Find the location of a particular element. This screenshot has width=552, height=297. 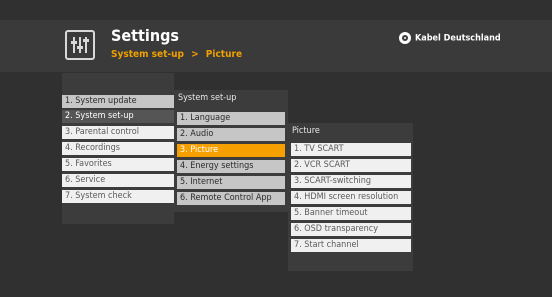

picture-item-hdmi-resolution: 4. HDMI screen resolution is located at coordinates (351, 197).